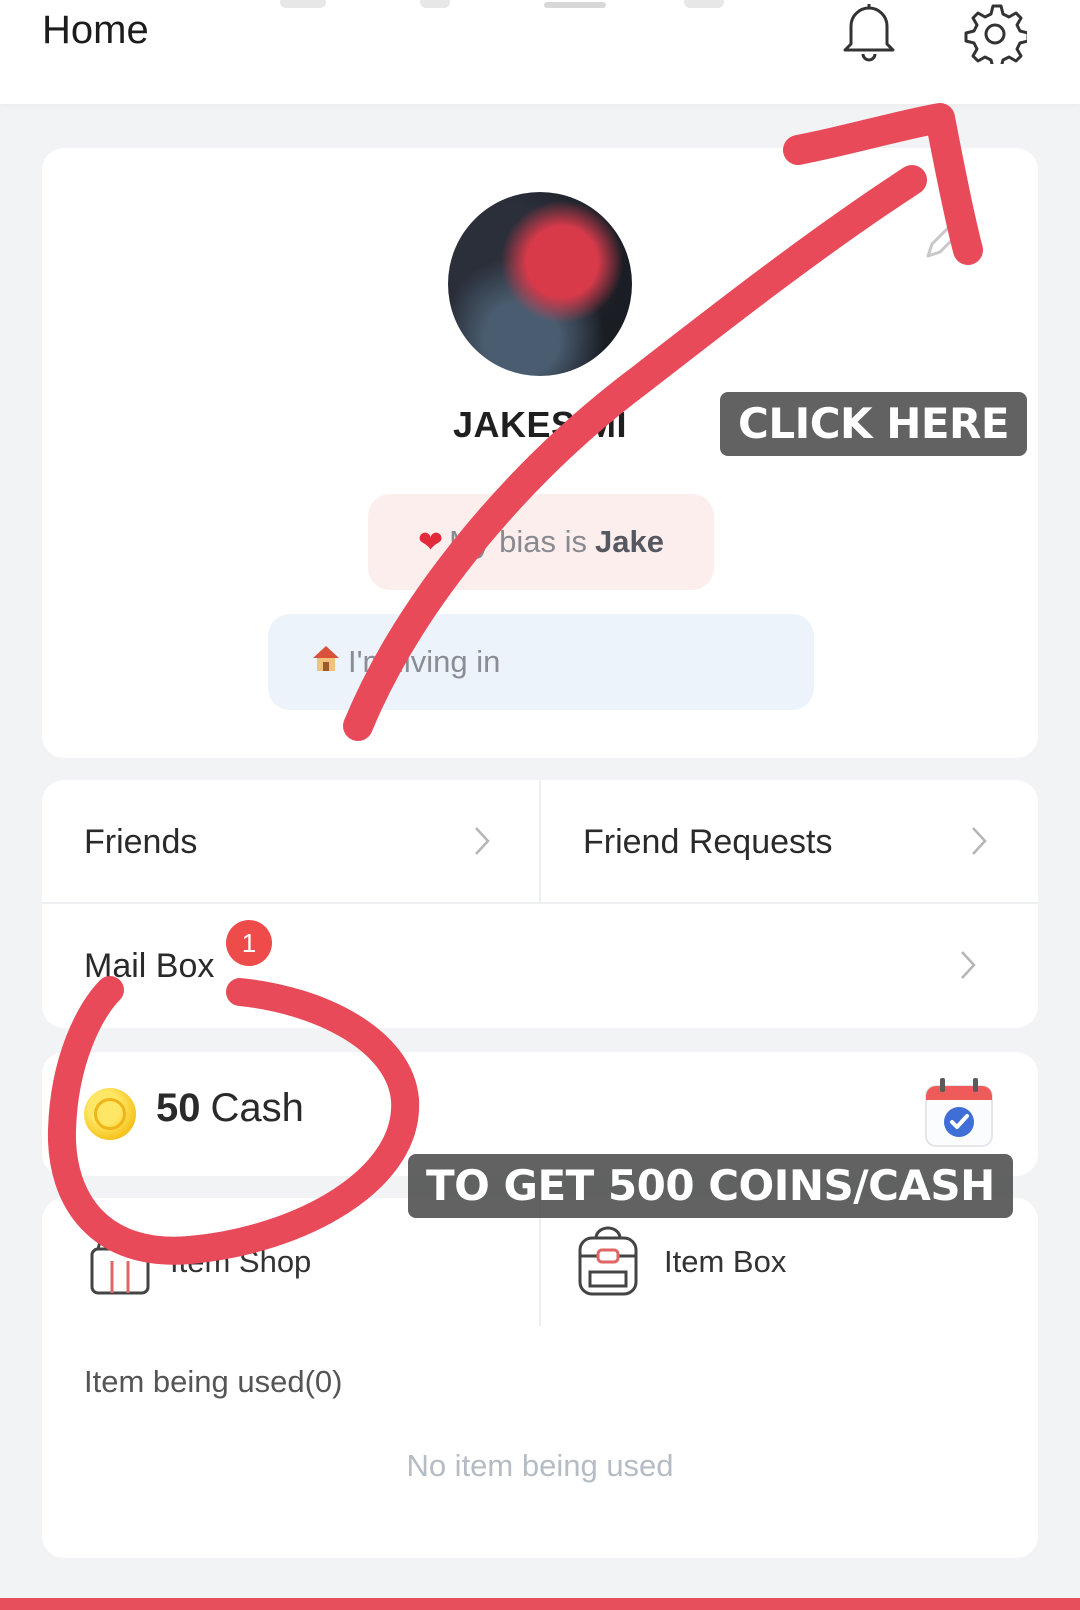 This screenshot has width=1080, height=1610. I want to click on friends-label: Friends, so click(141, 841).